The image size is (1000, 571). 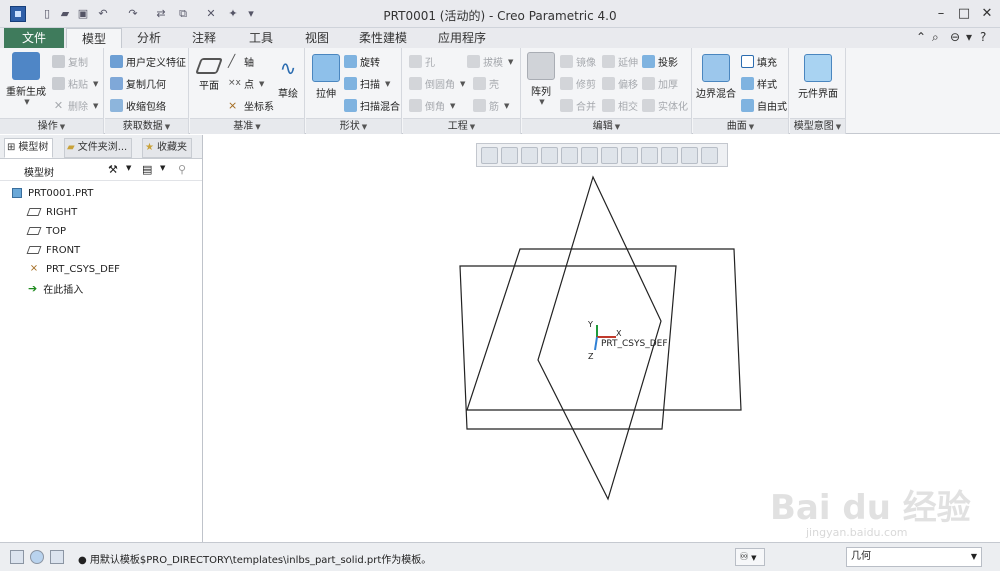 What do you see at coordinates (34, 38) in the screenshot?
I see `tab-file: 文件` at bounding box center [34, 38].